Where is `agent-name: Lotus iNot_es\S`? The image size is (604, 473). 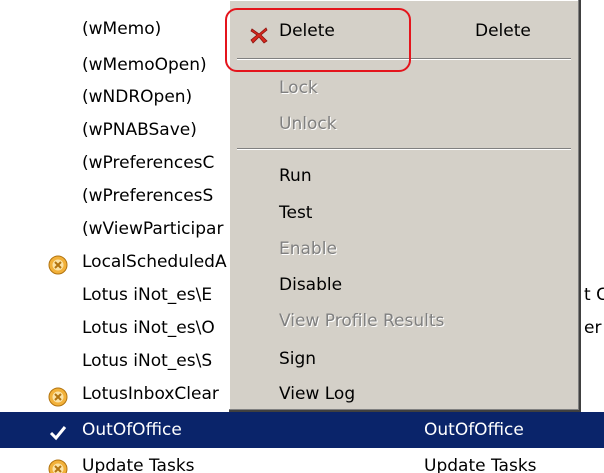 agent-name: Lotus iNot_es\S is located at coordinates (147, 361).